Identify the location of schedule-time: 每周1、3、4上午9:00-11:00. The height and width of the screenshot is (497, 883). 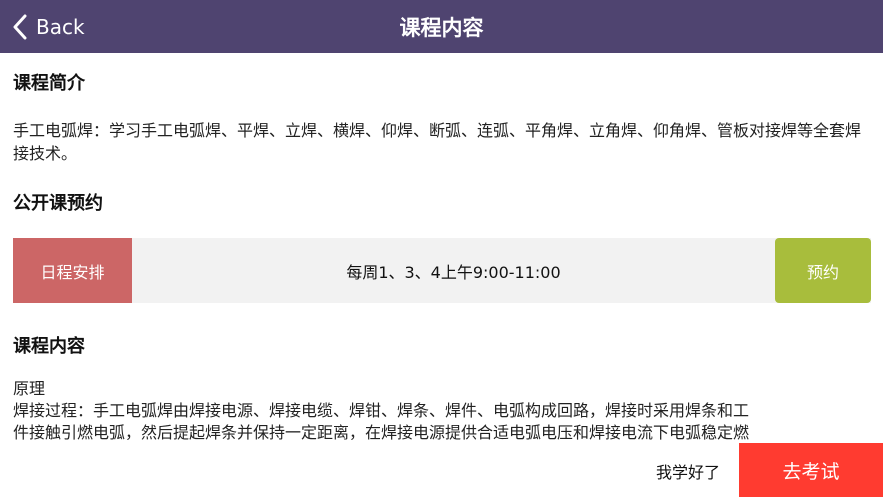
(453, 272).